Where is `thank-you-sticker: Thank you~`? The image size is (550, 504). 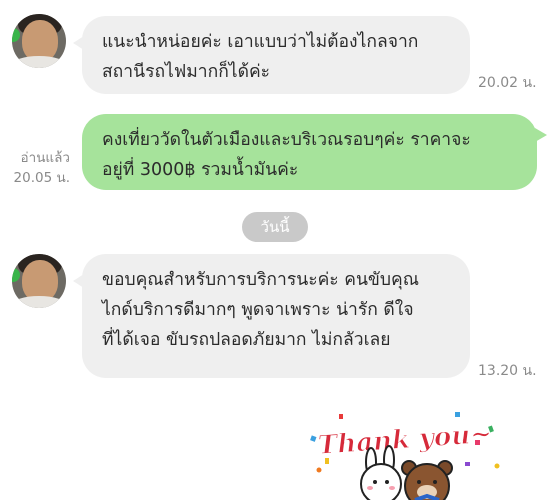
thank-you-sticker: Thank you~ is located at coordinates (405, 457).